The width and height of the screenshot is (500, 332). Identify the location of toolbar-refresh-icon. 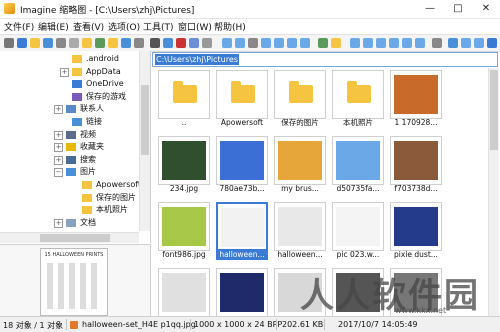
(253, 43).